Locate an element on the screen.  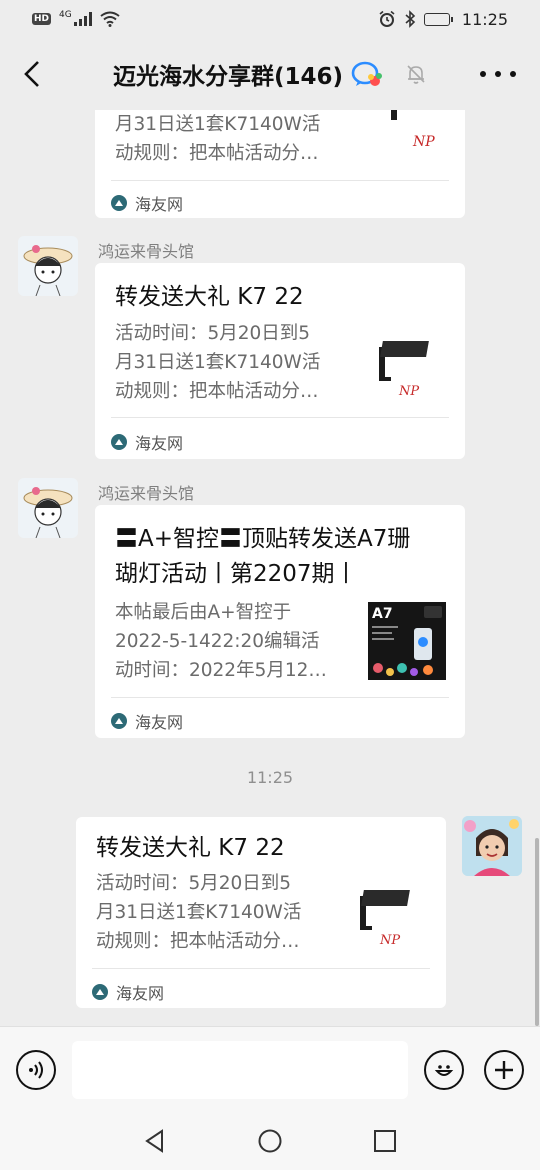
status-bar: HD 4G 11:25 is located at coordinates (270, 19).